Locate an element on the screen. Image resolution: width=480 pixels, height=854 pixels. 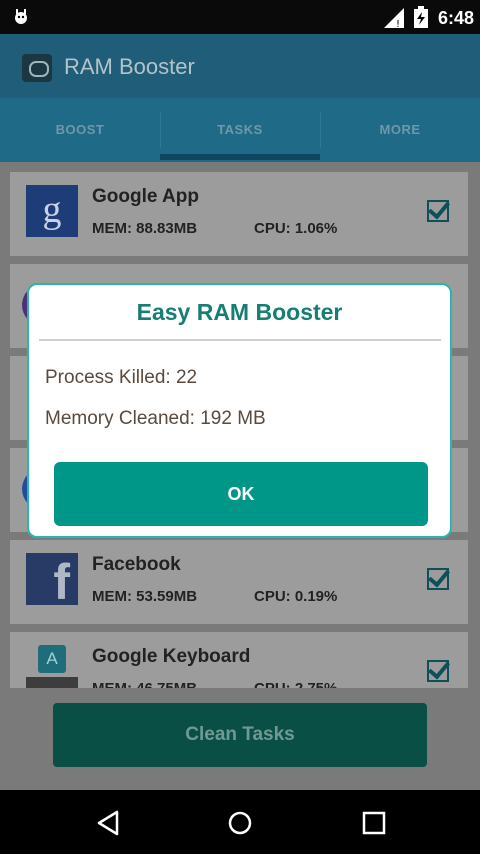
dialog-divider is located at coordinates (240, 340).